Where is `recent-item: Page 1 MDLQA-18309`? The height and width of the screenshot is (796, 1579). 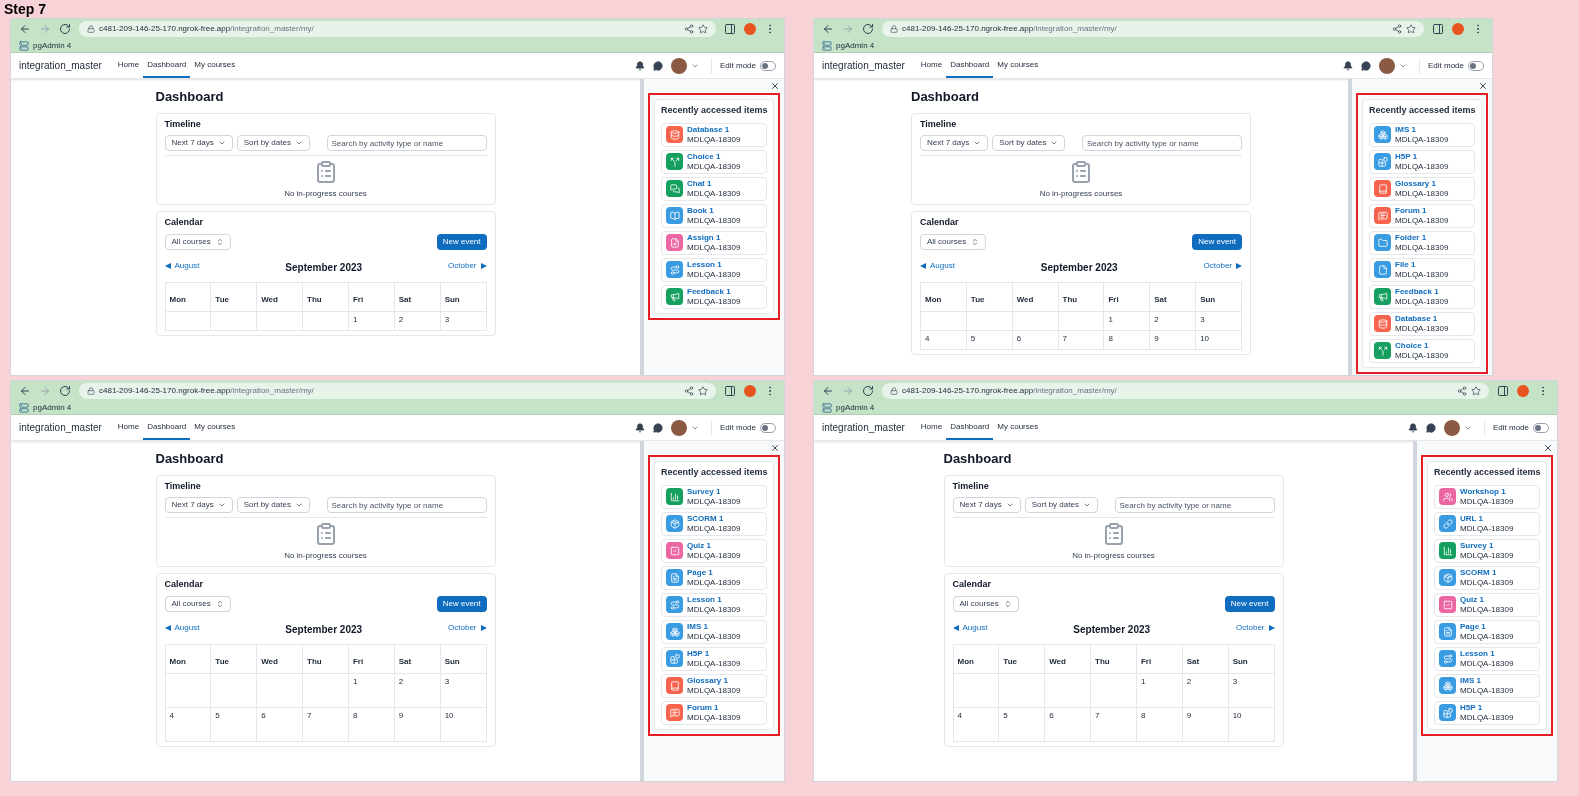 recent-item: Page 1 MDLQA-18309 is located at coordinates (714, 577).